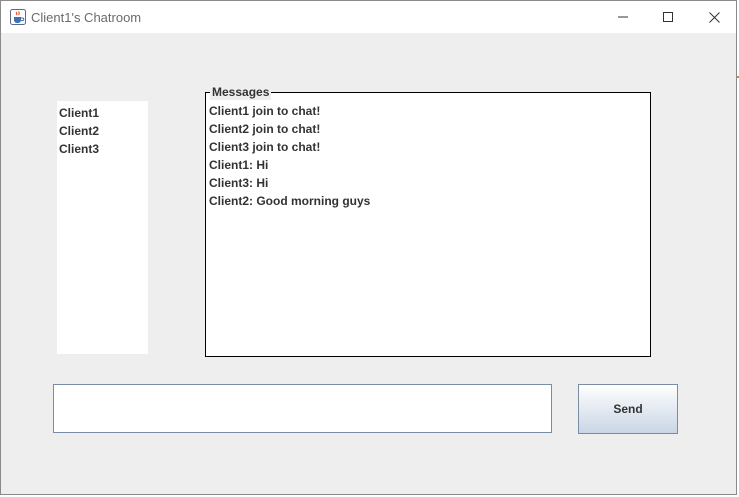 The height and width of the screenshot is (497, 739). I want to click on message-line: Client1: Hi, so click(239, 165).